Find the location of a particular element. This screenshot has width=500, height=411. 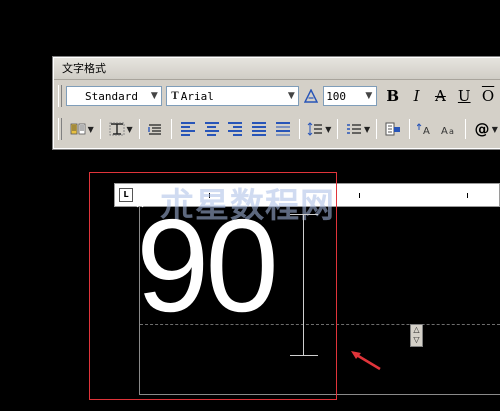

uppercase-icon: A is located at coordinates (426, 129).